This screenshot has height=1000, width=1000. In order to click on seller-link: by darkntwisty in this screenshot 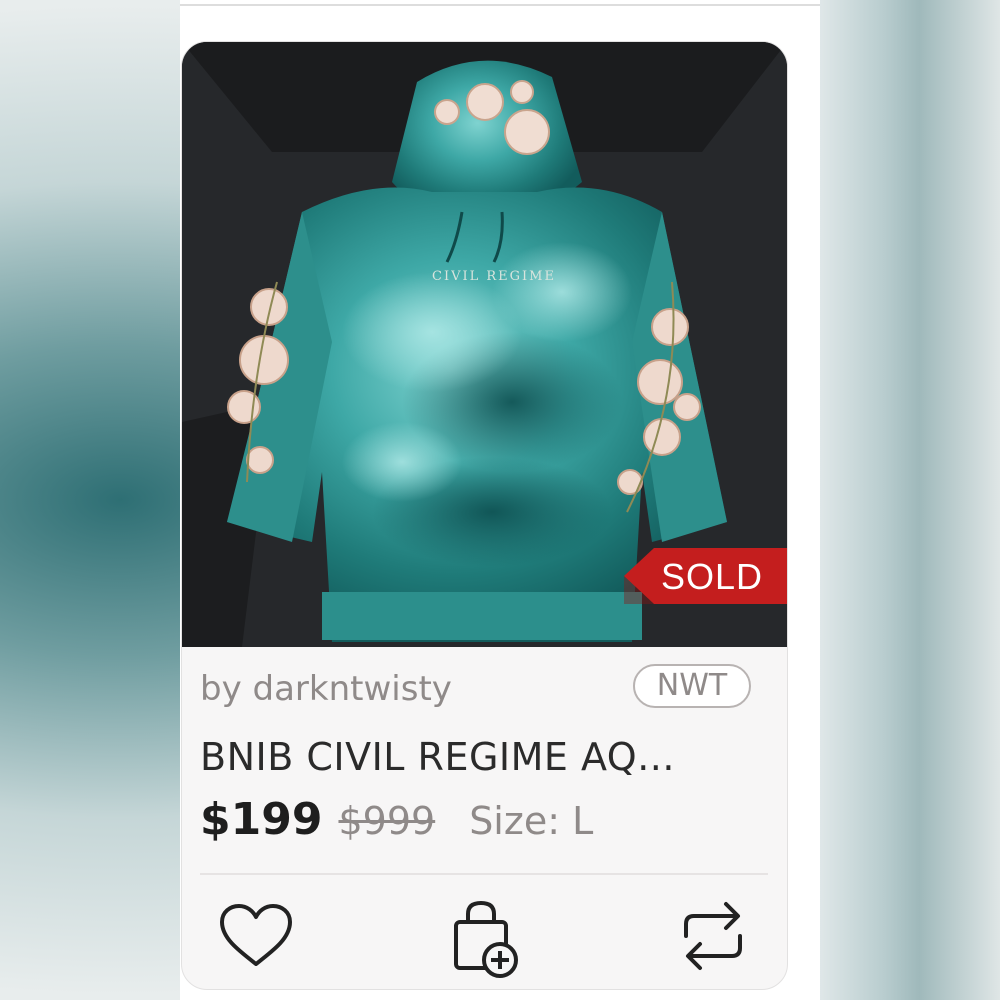, I will do `click(326, 689)`.